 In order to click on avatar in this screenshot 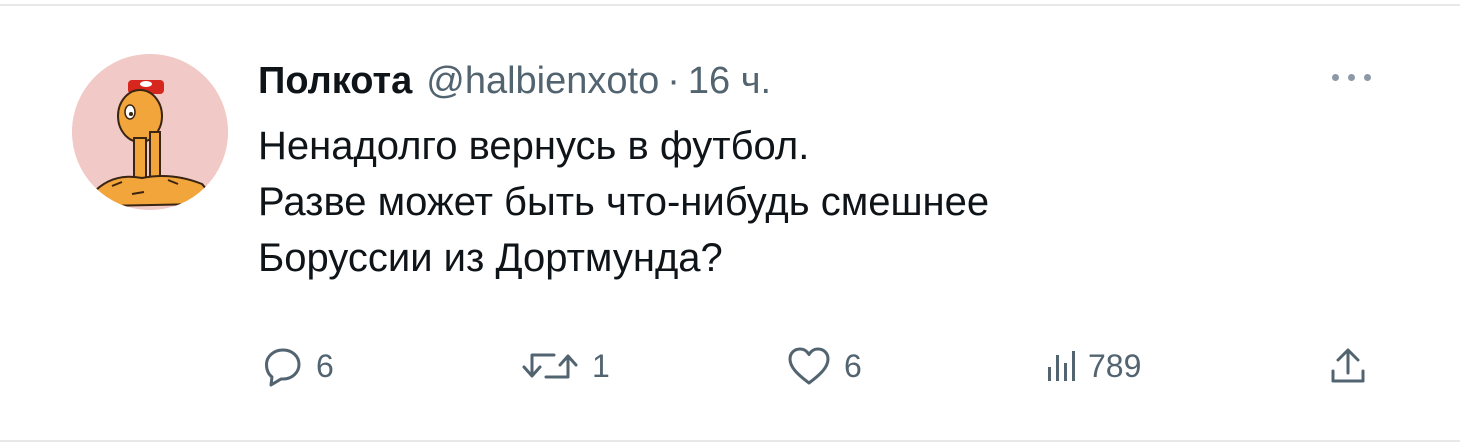, I will do `click(150, 132)`.